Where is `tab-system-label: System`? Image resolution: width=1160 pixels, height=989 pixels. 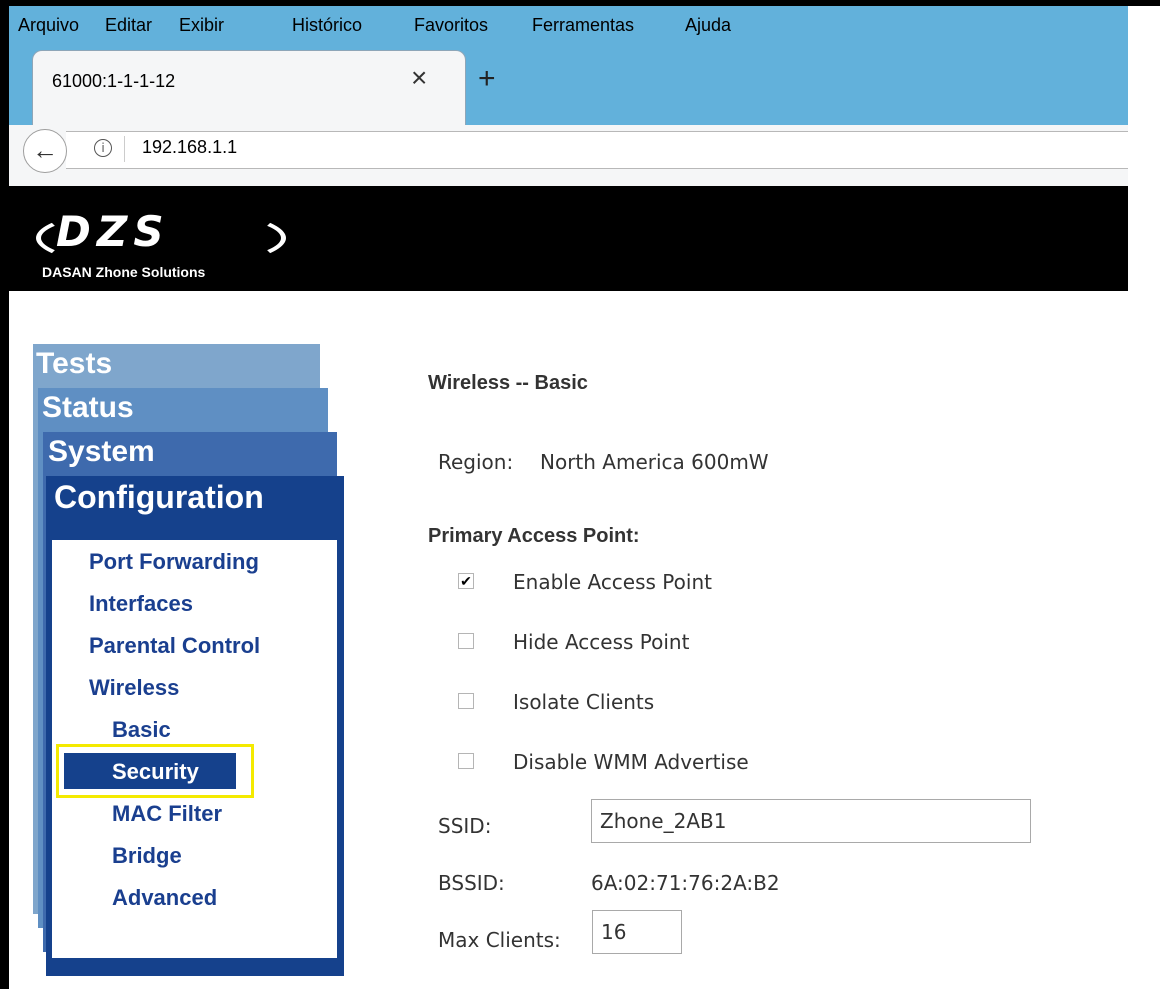
tab-system-label: System is located at coordinates (101, 452).